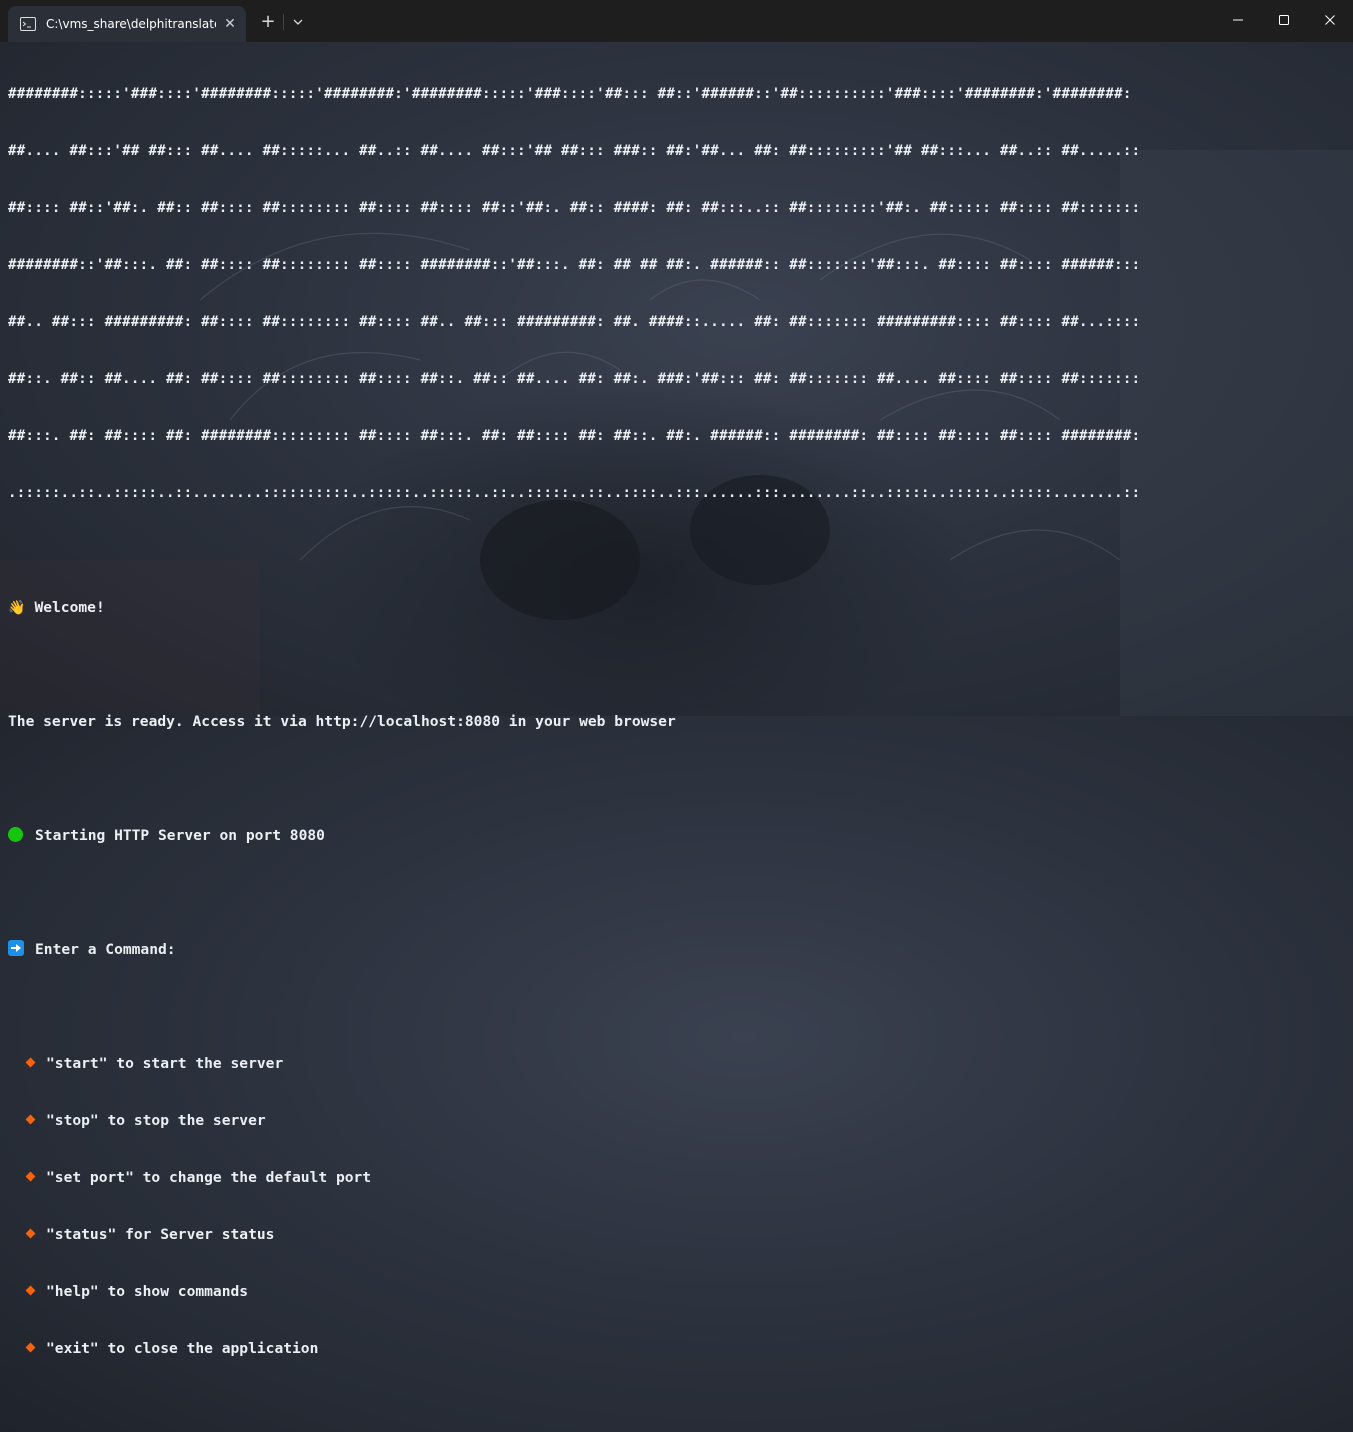 This screenshot has width=1353, height=1432. I want to click on new-tab-button: +, so click(268, 22).